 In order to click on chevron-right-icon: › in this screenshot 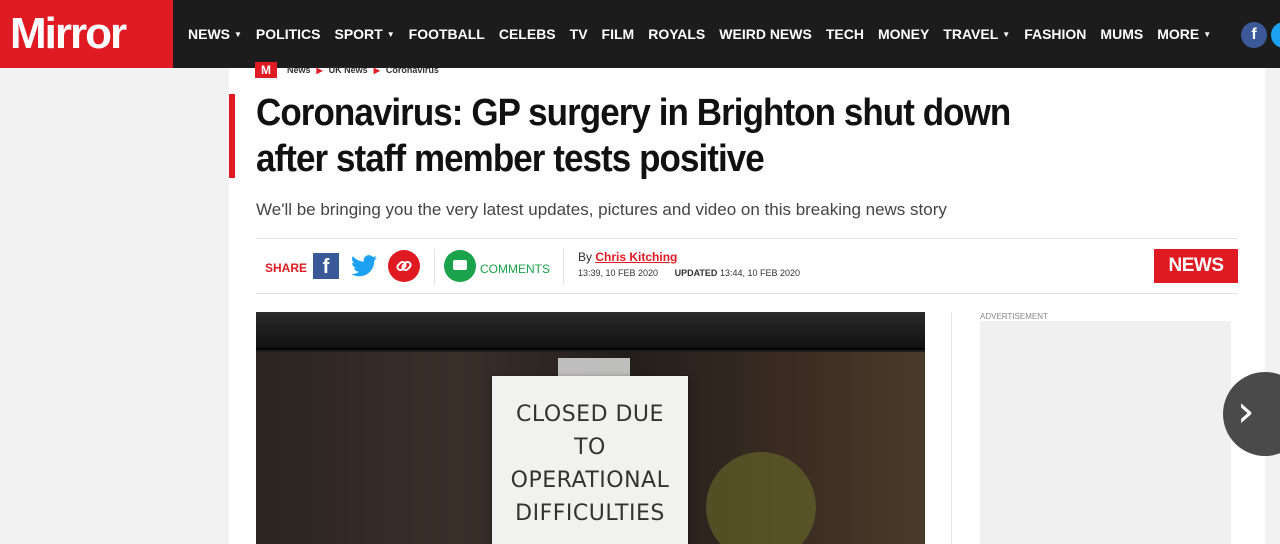, I will do `click(1246, 411)`.